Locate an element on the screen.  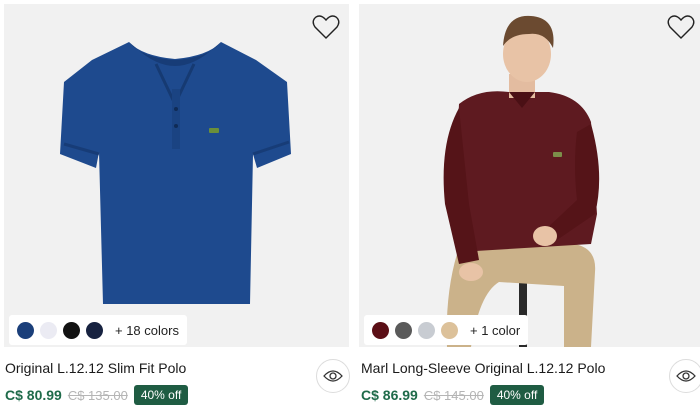
sale-price: C$ 86.99 is located at coordinates (389, 395).